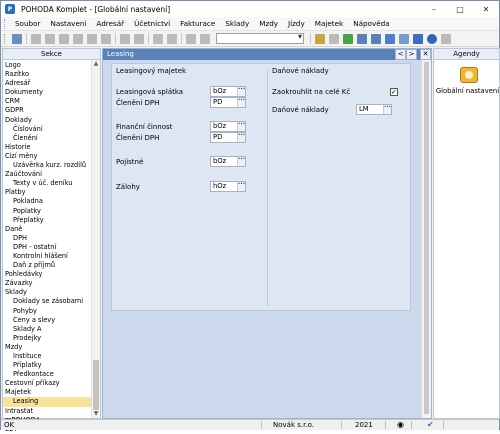 The height and width of the screenshot is (434, 500). I want to click on sidebar-item: Cestovní příkazy, so click(51, 383).